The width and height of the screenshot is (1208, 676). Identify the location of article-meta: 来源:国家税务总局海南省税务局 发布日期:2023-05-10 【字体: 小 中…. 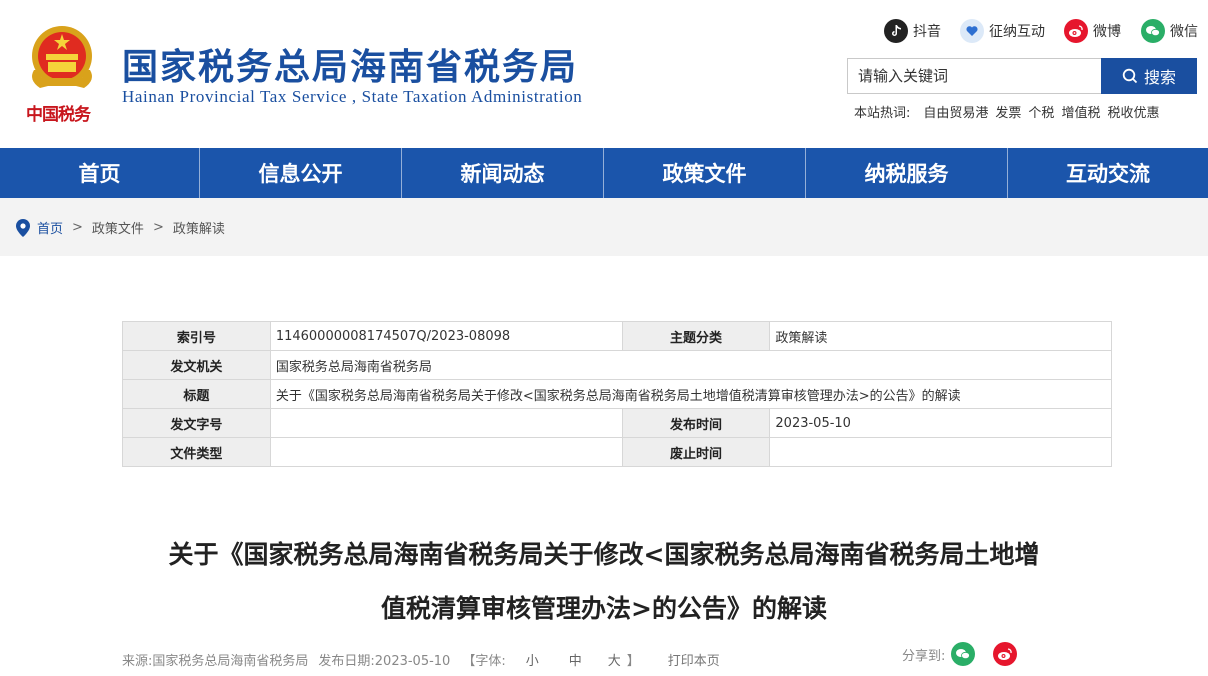
(421, 659).